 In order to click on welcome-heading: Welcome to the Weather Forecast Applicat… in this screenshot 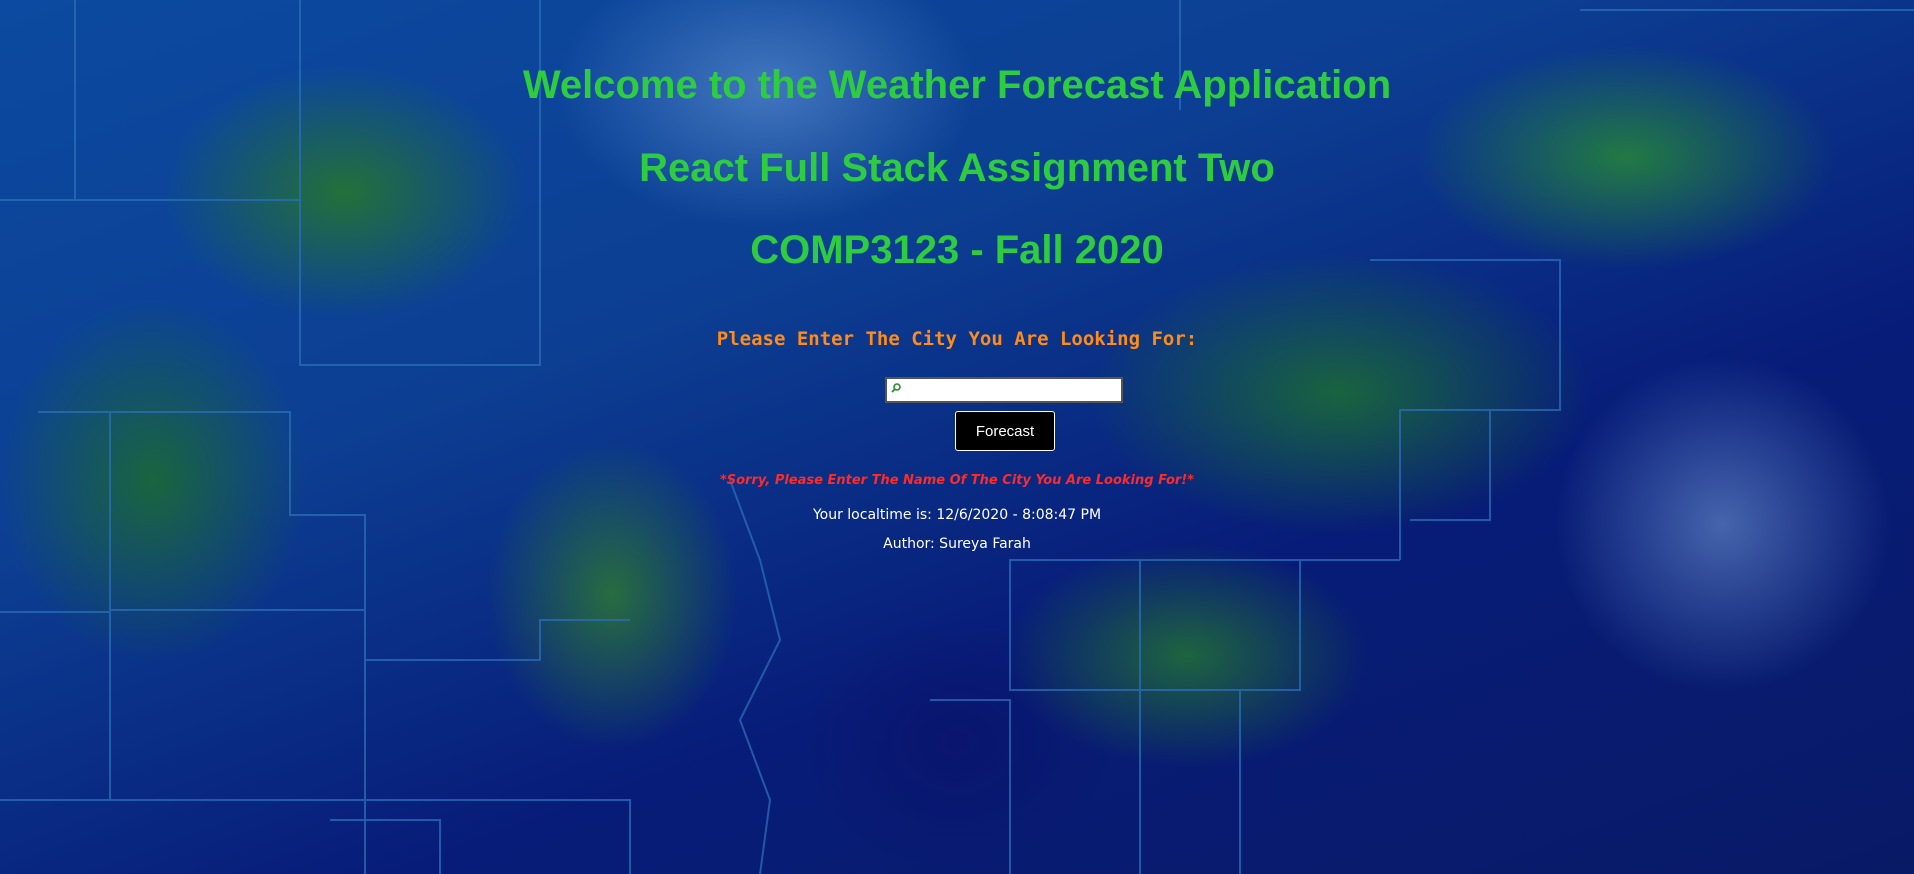, I will do `click(957, 85)`.